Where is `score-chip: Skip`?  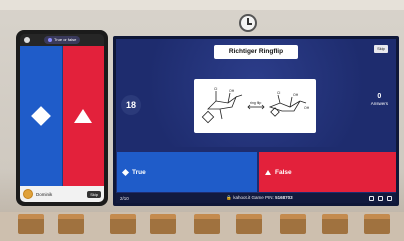 score-chip: Skip is located at coordinates (94, 194).